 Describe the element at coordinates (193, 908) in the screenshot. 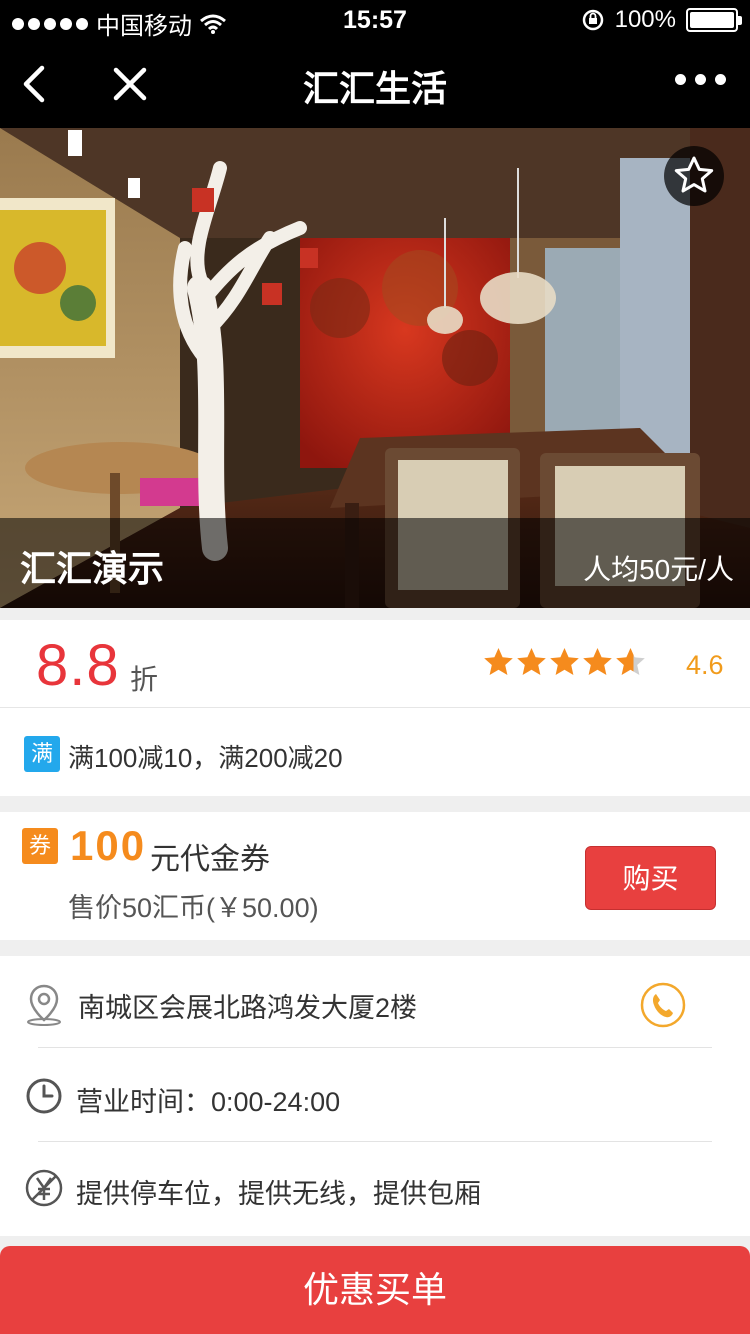

I see `coupon-price: 售价50汇币(￥50.00)` at that location.